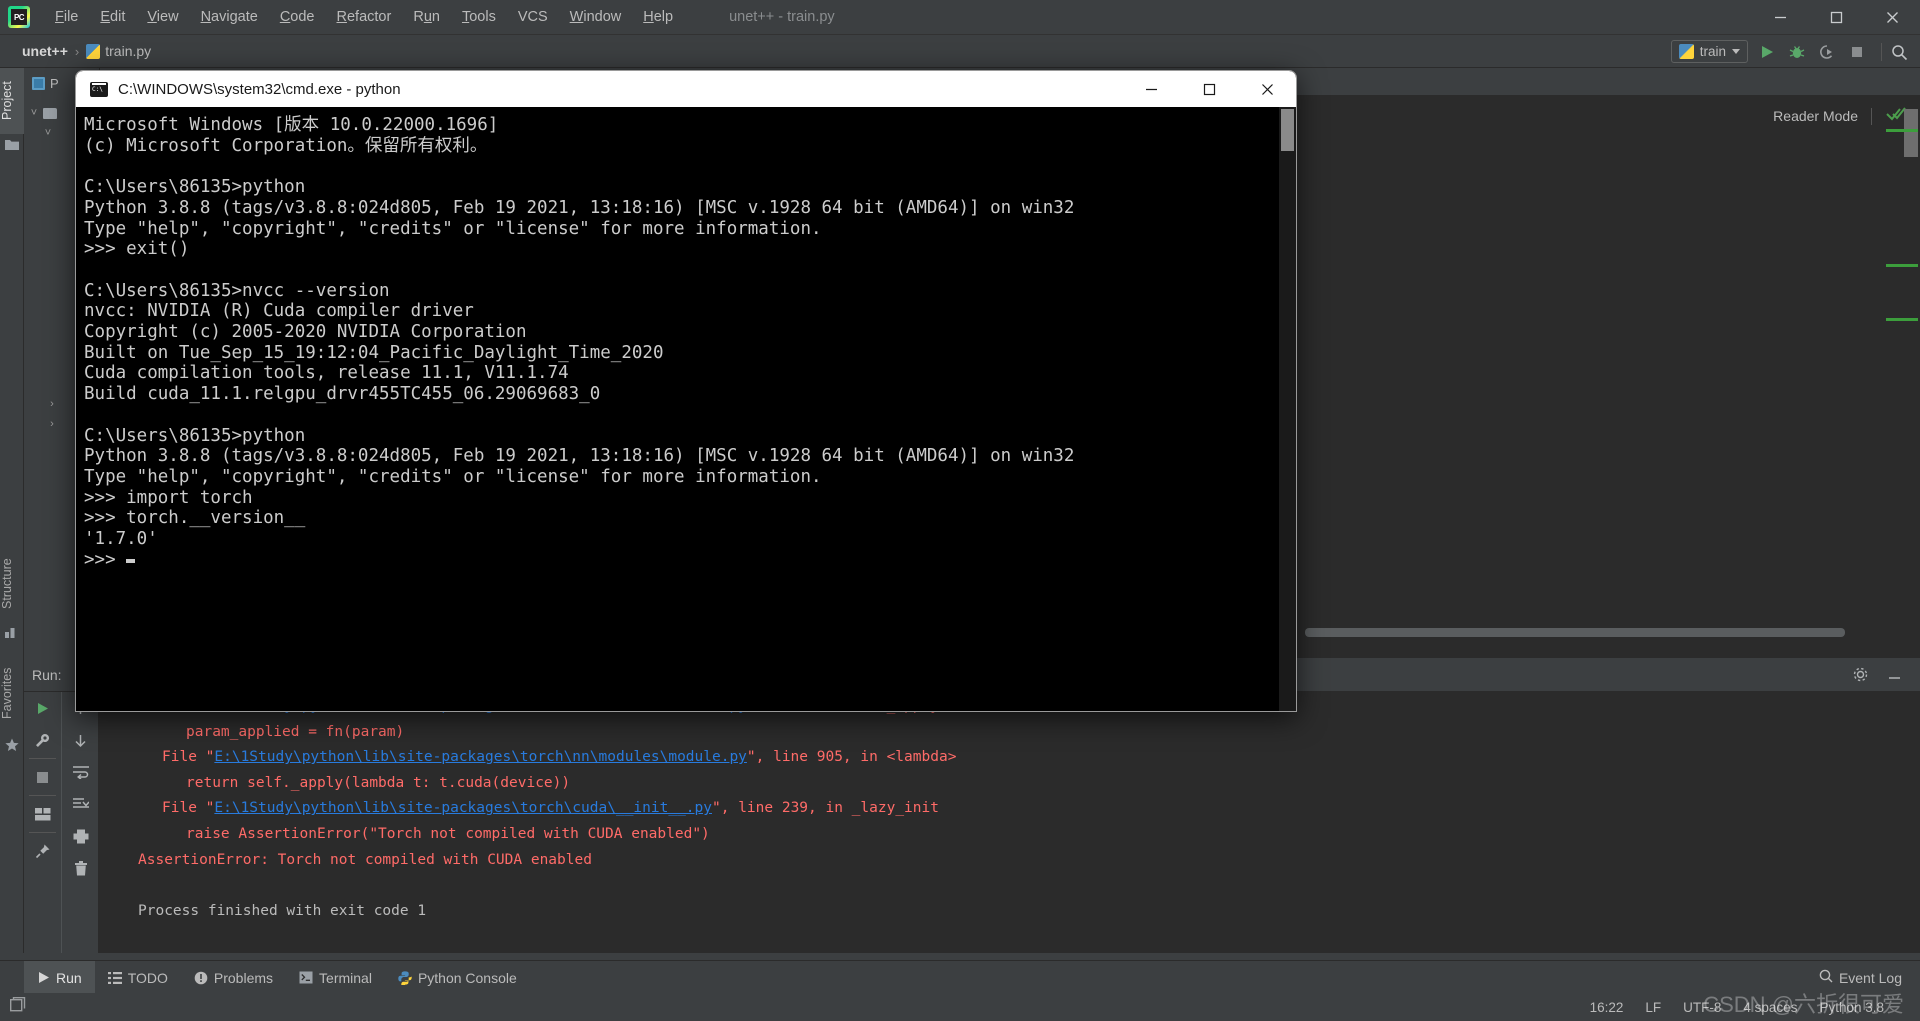 The width and height of the screenshot is (1920, 1021). Describe the element at coordinates (59, 977) in the screenshot. I see `tab-run: Run` at that location.